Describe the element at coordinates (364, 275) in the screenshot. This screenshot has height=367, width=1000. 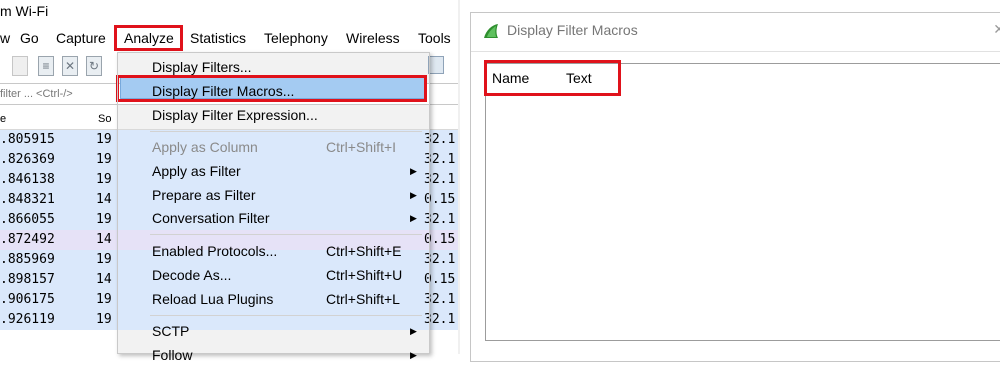
I see `shortcut-decode-as: Ctrl+Shift+U` at that location.